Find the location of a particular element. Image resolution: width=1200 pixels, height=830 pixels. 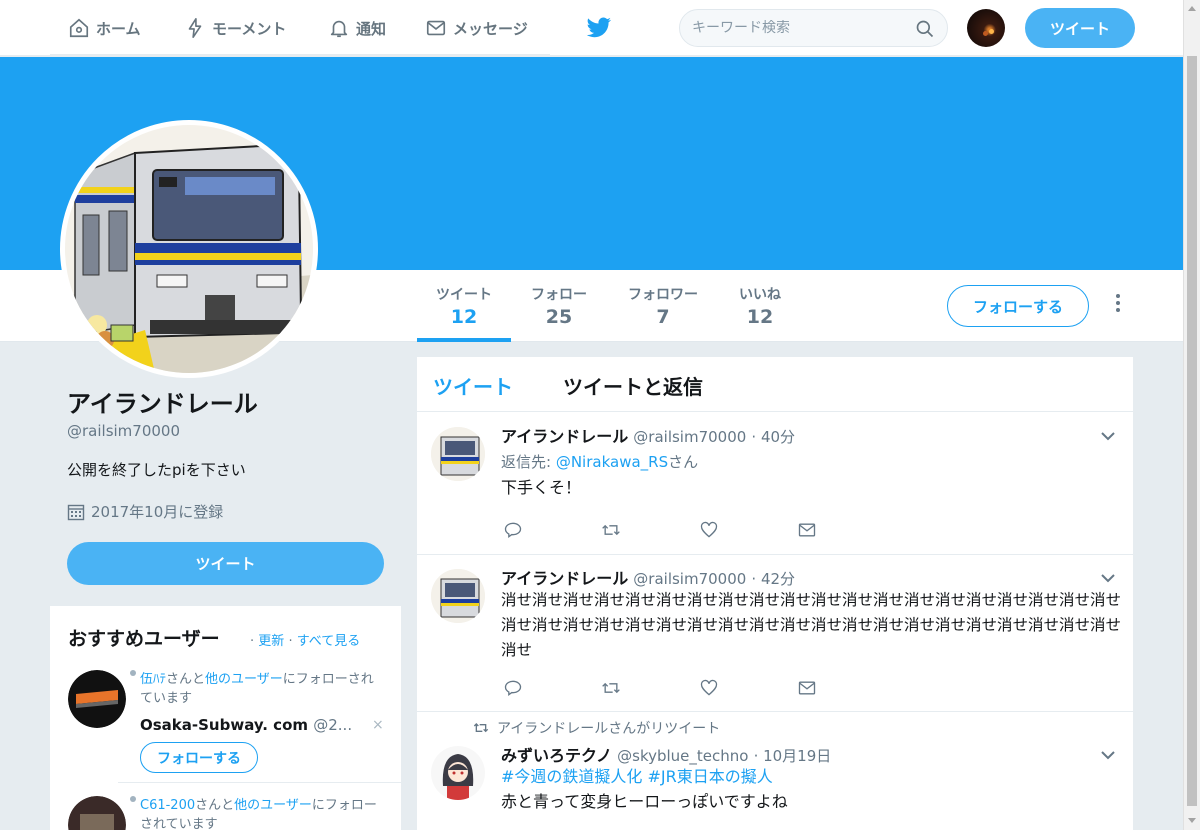

stat-likes-count: 12 is located at coordinates (760, 317).